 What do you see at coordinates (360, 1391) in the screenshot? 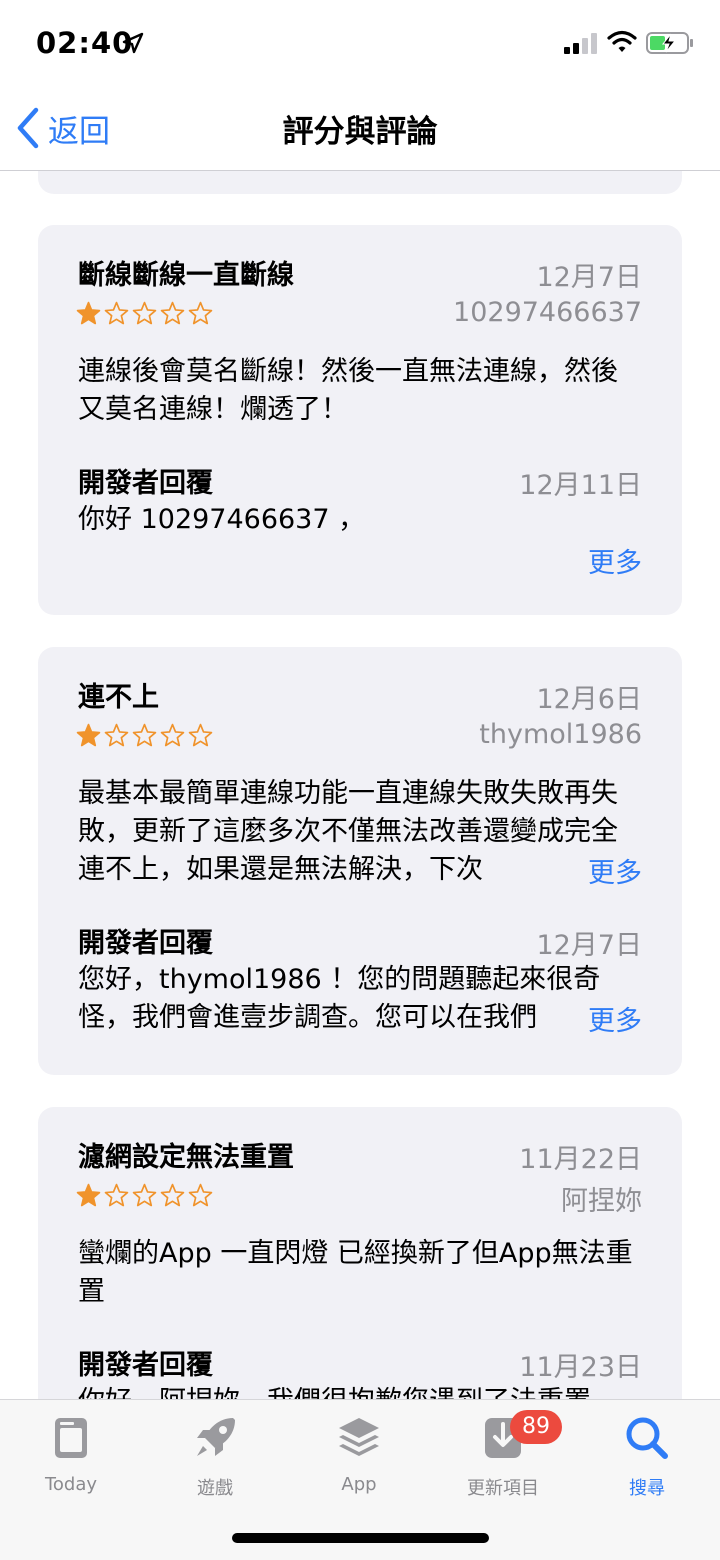
I see `developer-reply-text: 你好，阿捏妳，我們很抱歉您遇到了法重置` at bounding box center [360, 1391].